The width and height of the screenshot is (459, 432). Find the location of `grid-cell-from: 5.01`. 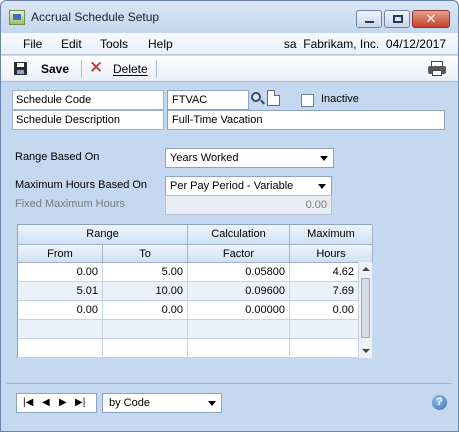

grid-cell-from: 5.01 is located at coordinates (60, 291).